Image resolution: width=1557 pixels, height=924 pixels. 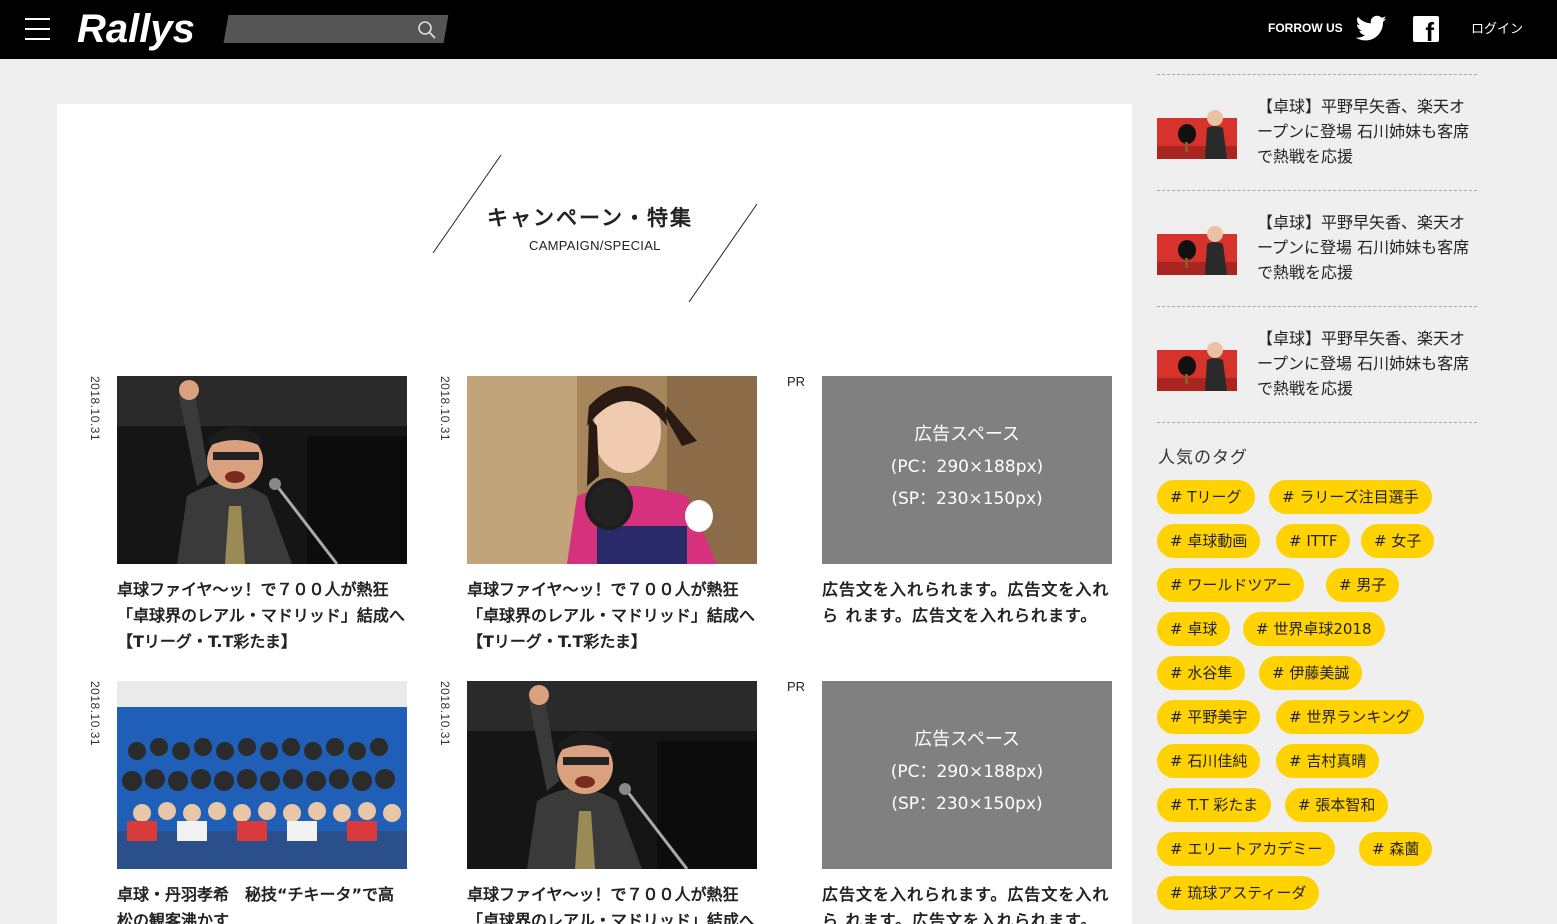 I want to click on popular-tags-title: 人気のタグ, so click(x=1203, y=458).